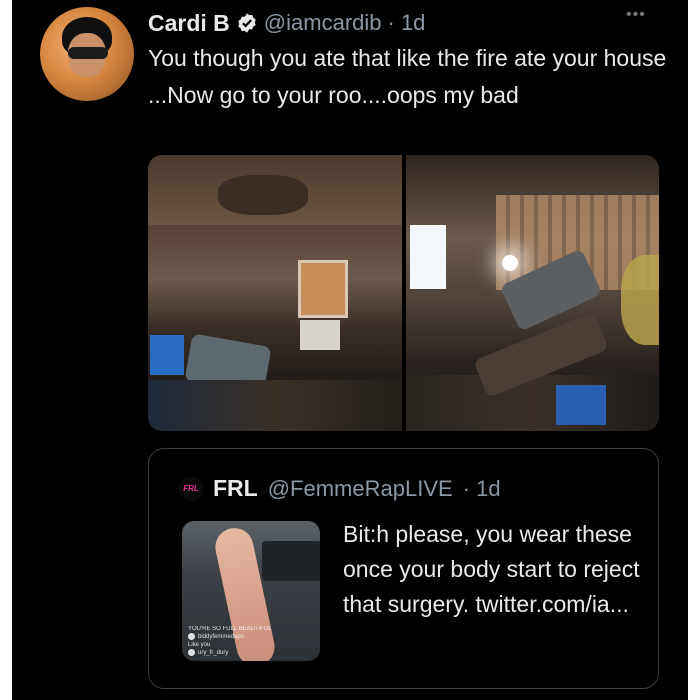  Describe the element at coordinates (230, 653) in the screenshot. I see `caption-line: ury_fr_dury` at that location.